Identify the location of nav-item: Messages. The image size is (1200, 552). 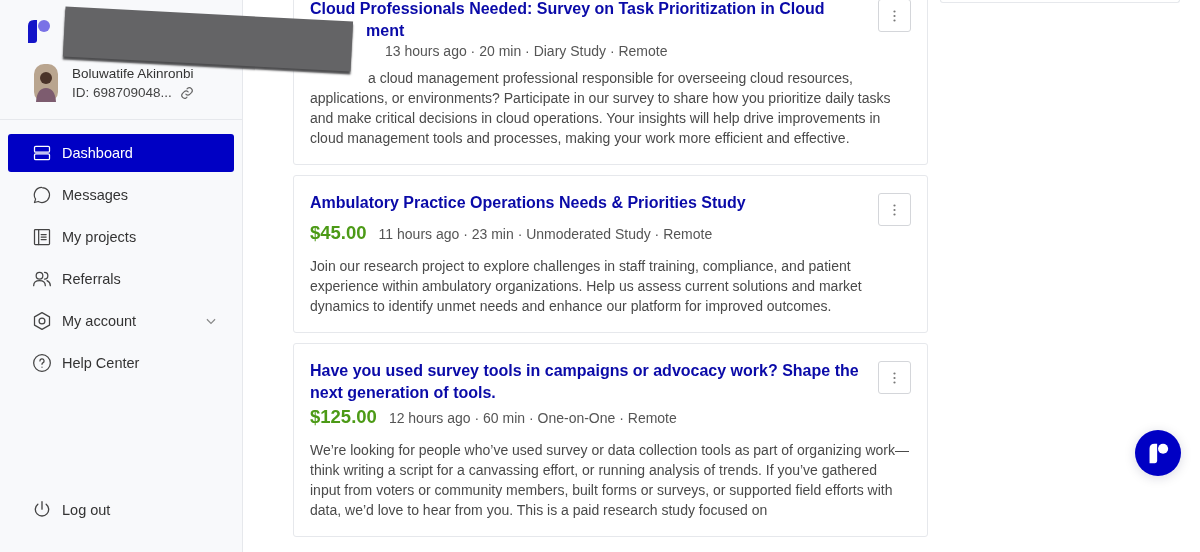
(121, 195).